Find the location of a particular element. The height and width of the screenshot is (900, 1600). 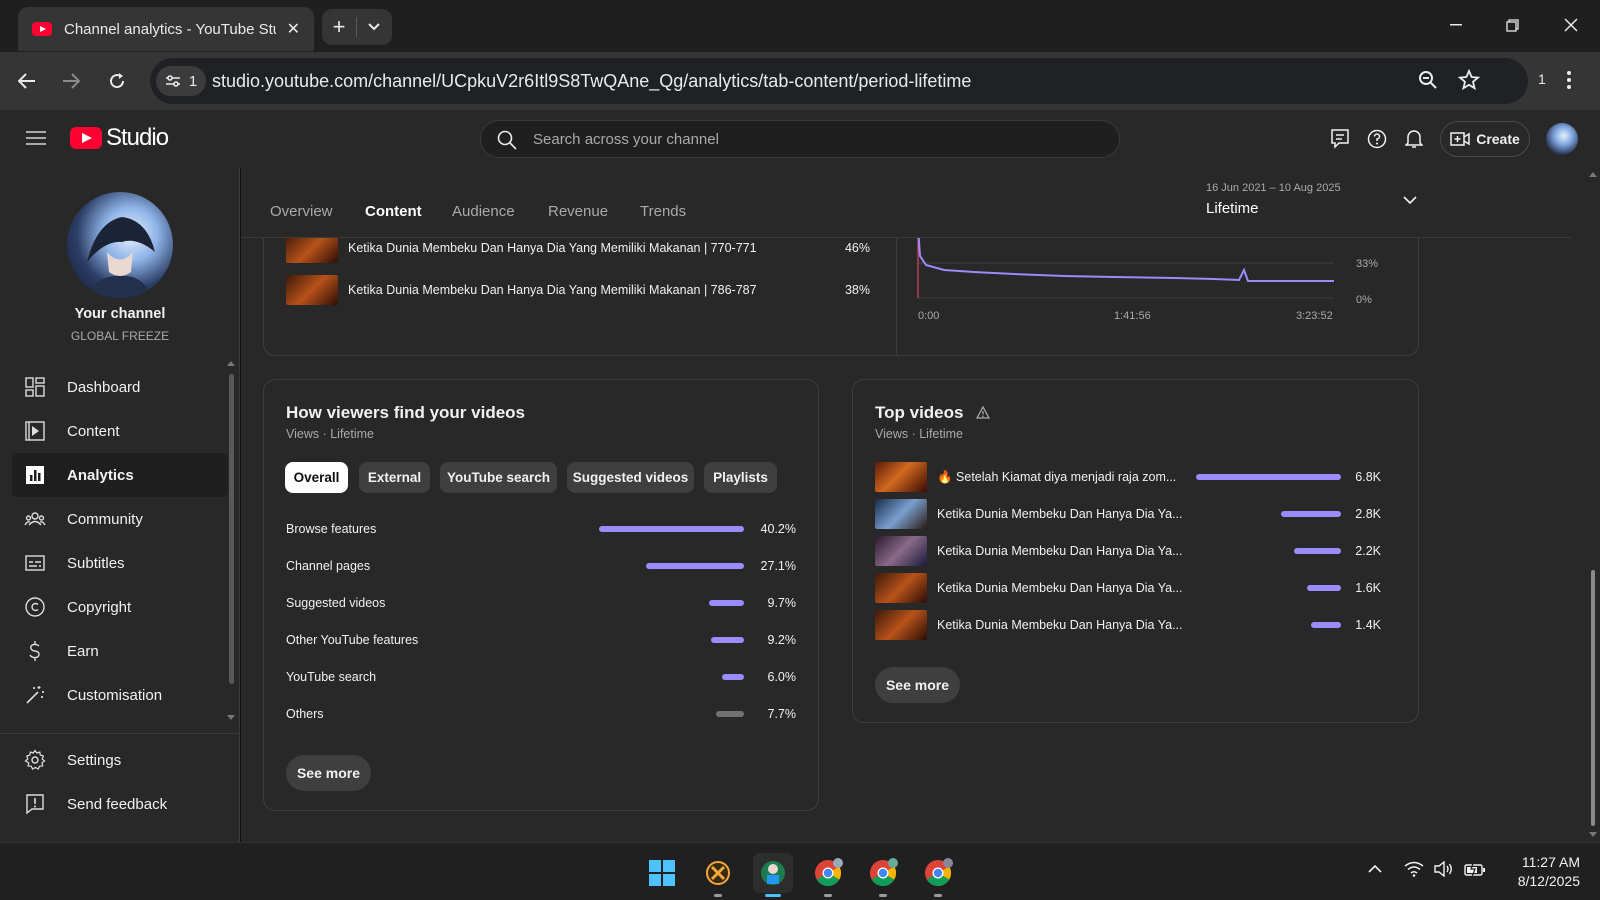

minimize-icon is located at coordinates (1456, 25).